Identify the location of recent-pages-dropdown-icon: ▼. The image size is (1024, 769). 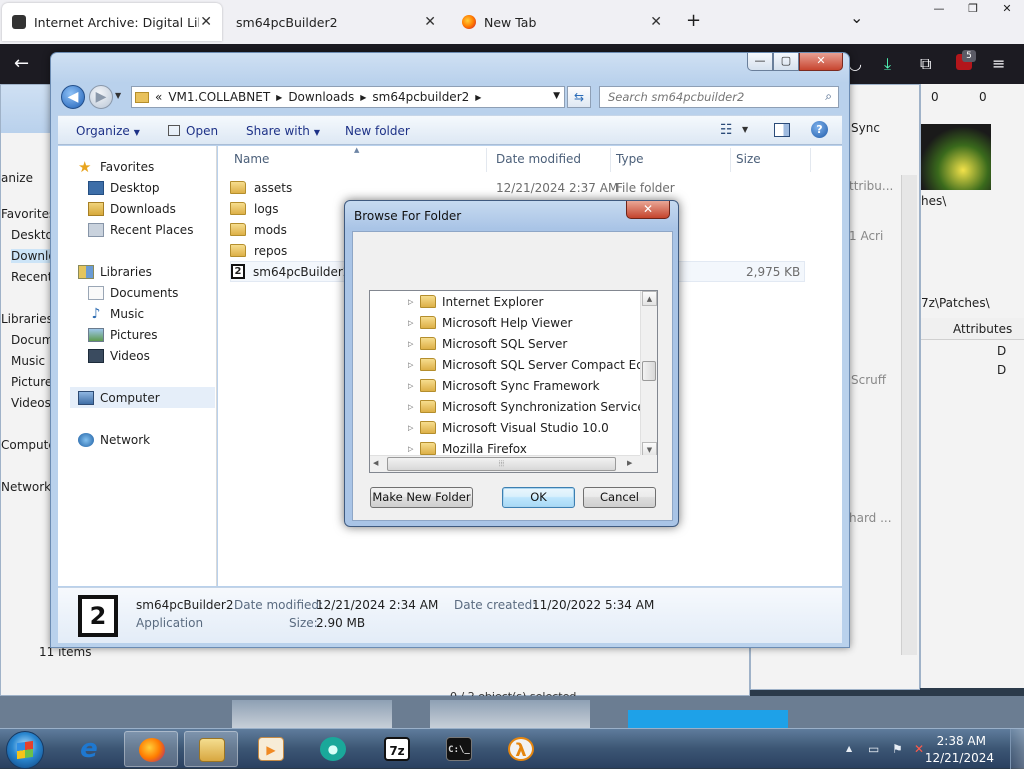
(118, 95).